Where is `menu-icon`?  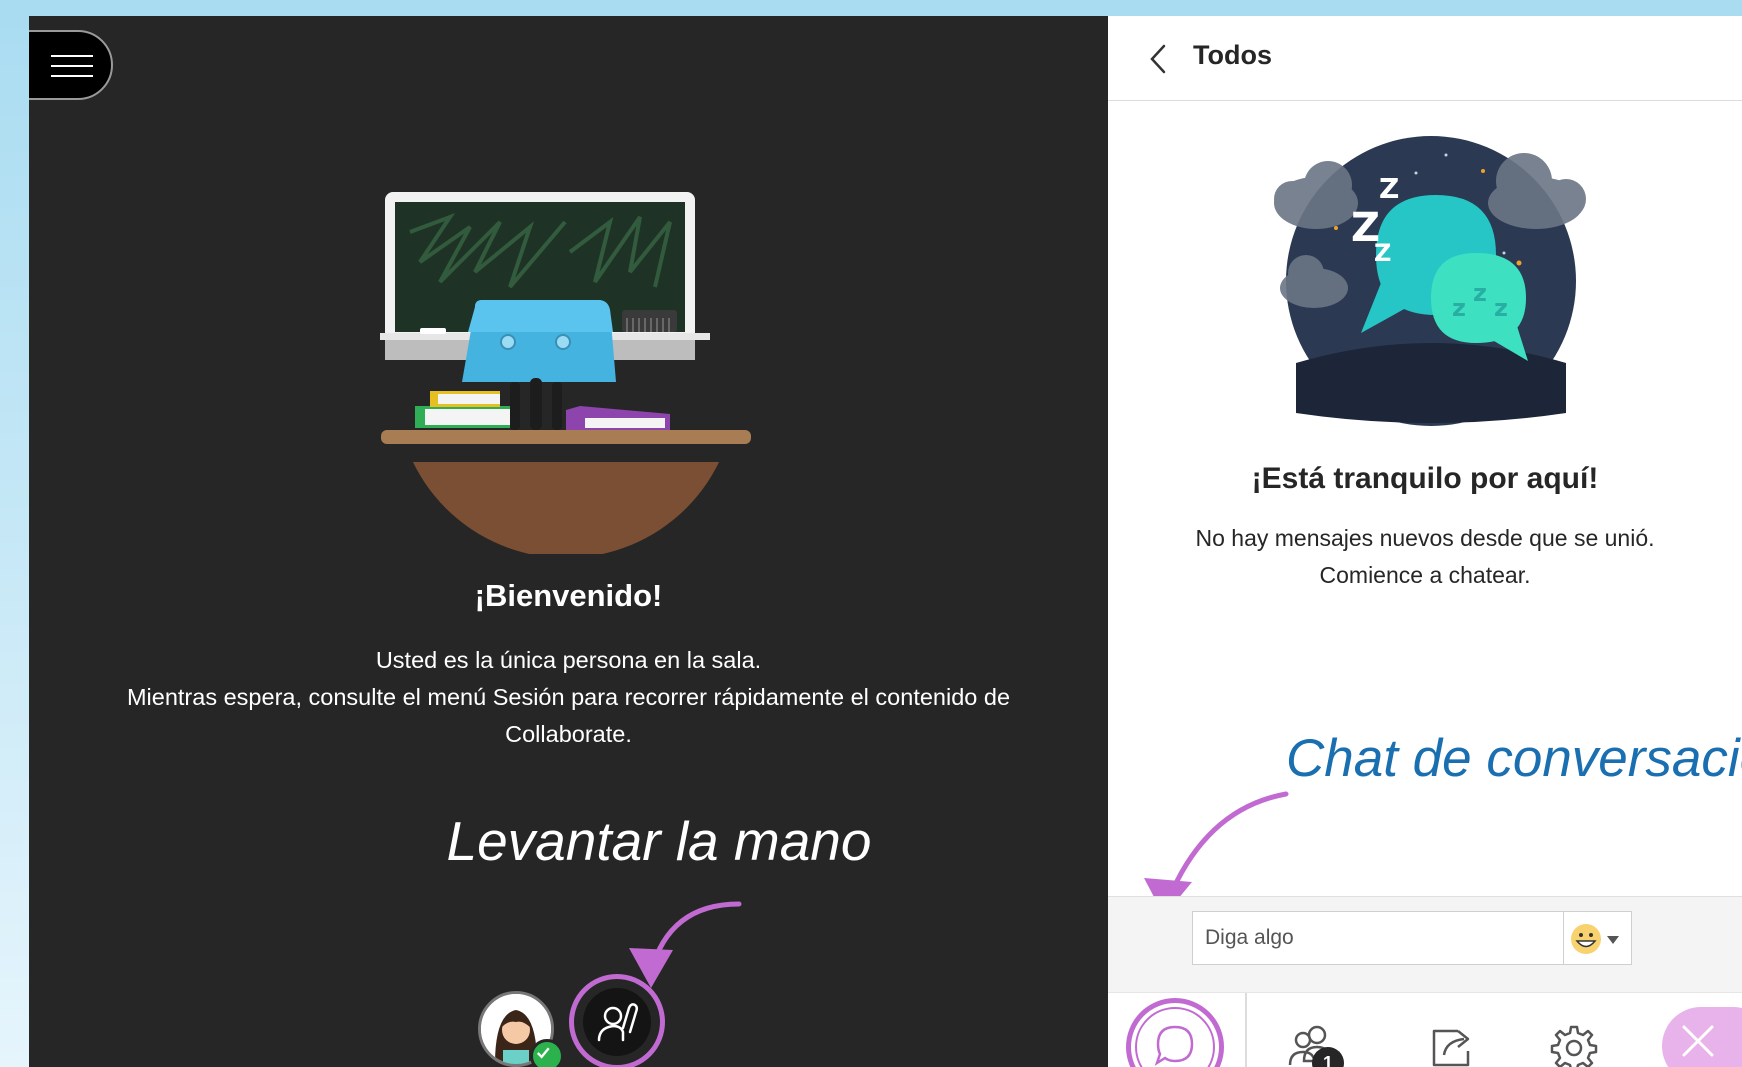
menu-icon is located at coordinates (72, 66).